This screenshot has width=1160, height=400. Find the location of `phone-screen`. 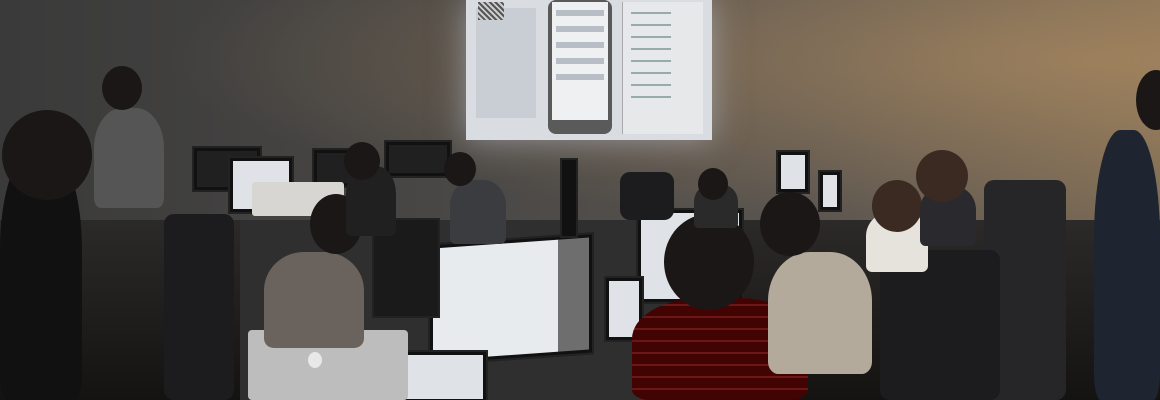

phone-screen is located at coordinates (580, 61).